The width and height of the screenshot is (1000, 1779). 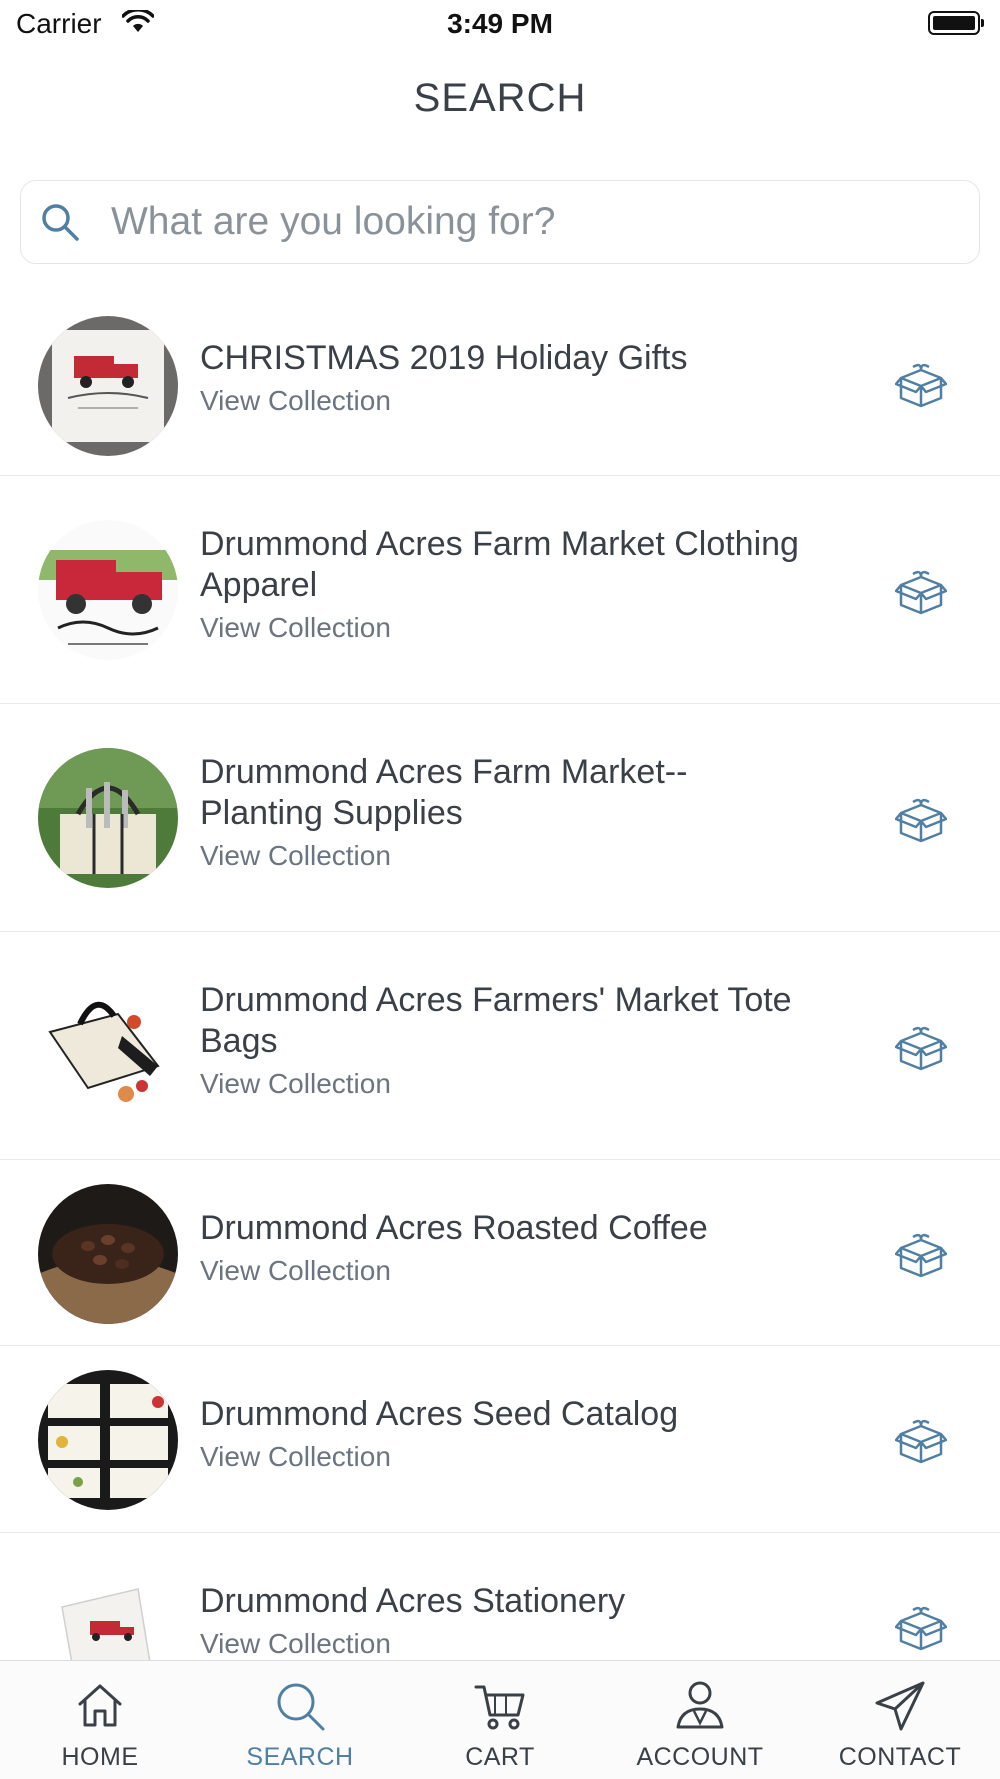 What do you see at coordinates (700, 1705) in the screenshot?
I see `account-icon` at bounding box center [700, 1705].